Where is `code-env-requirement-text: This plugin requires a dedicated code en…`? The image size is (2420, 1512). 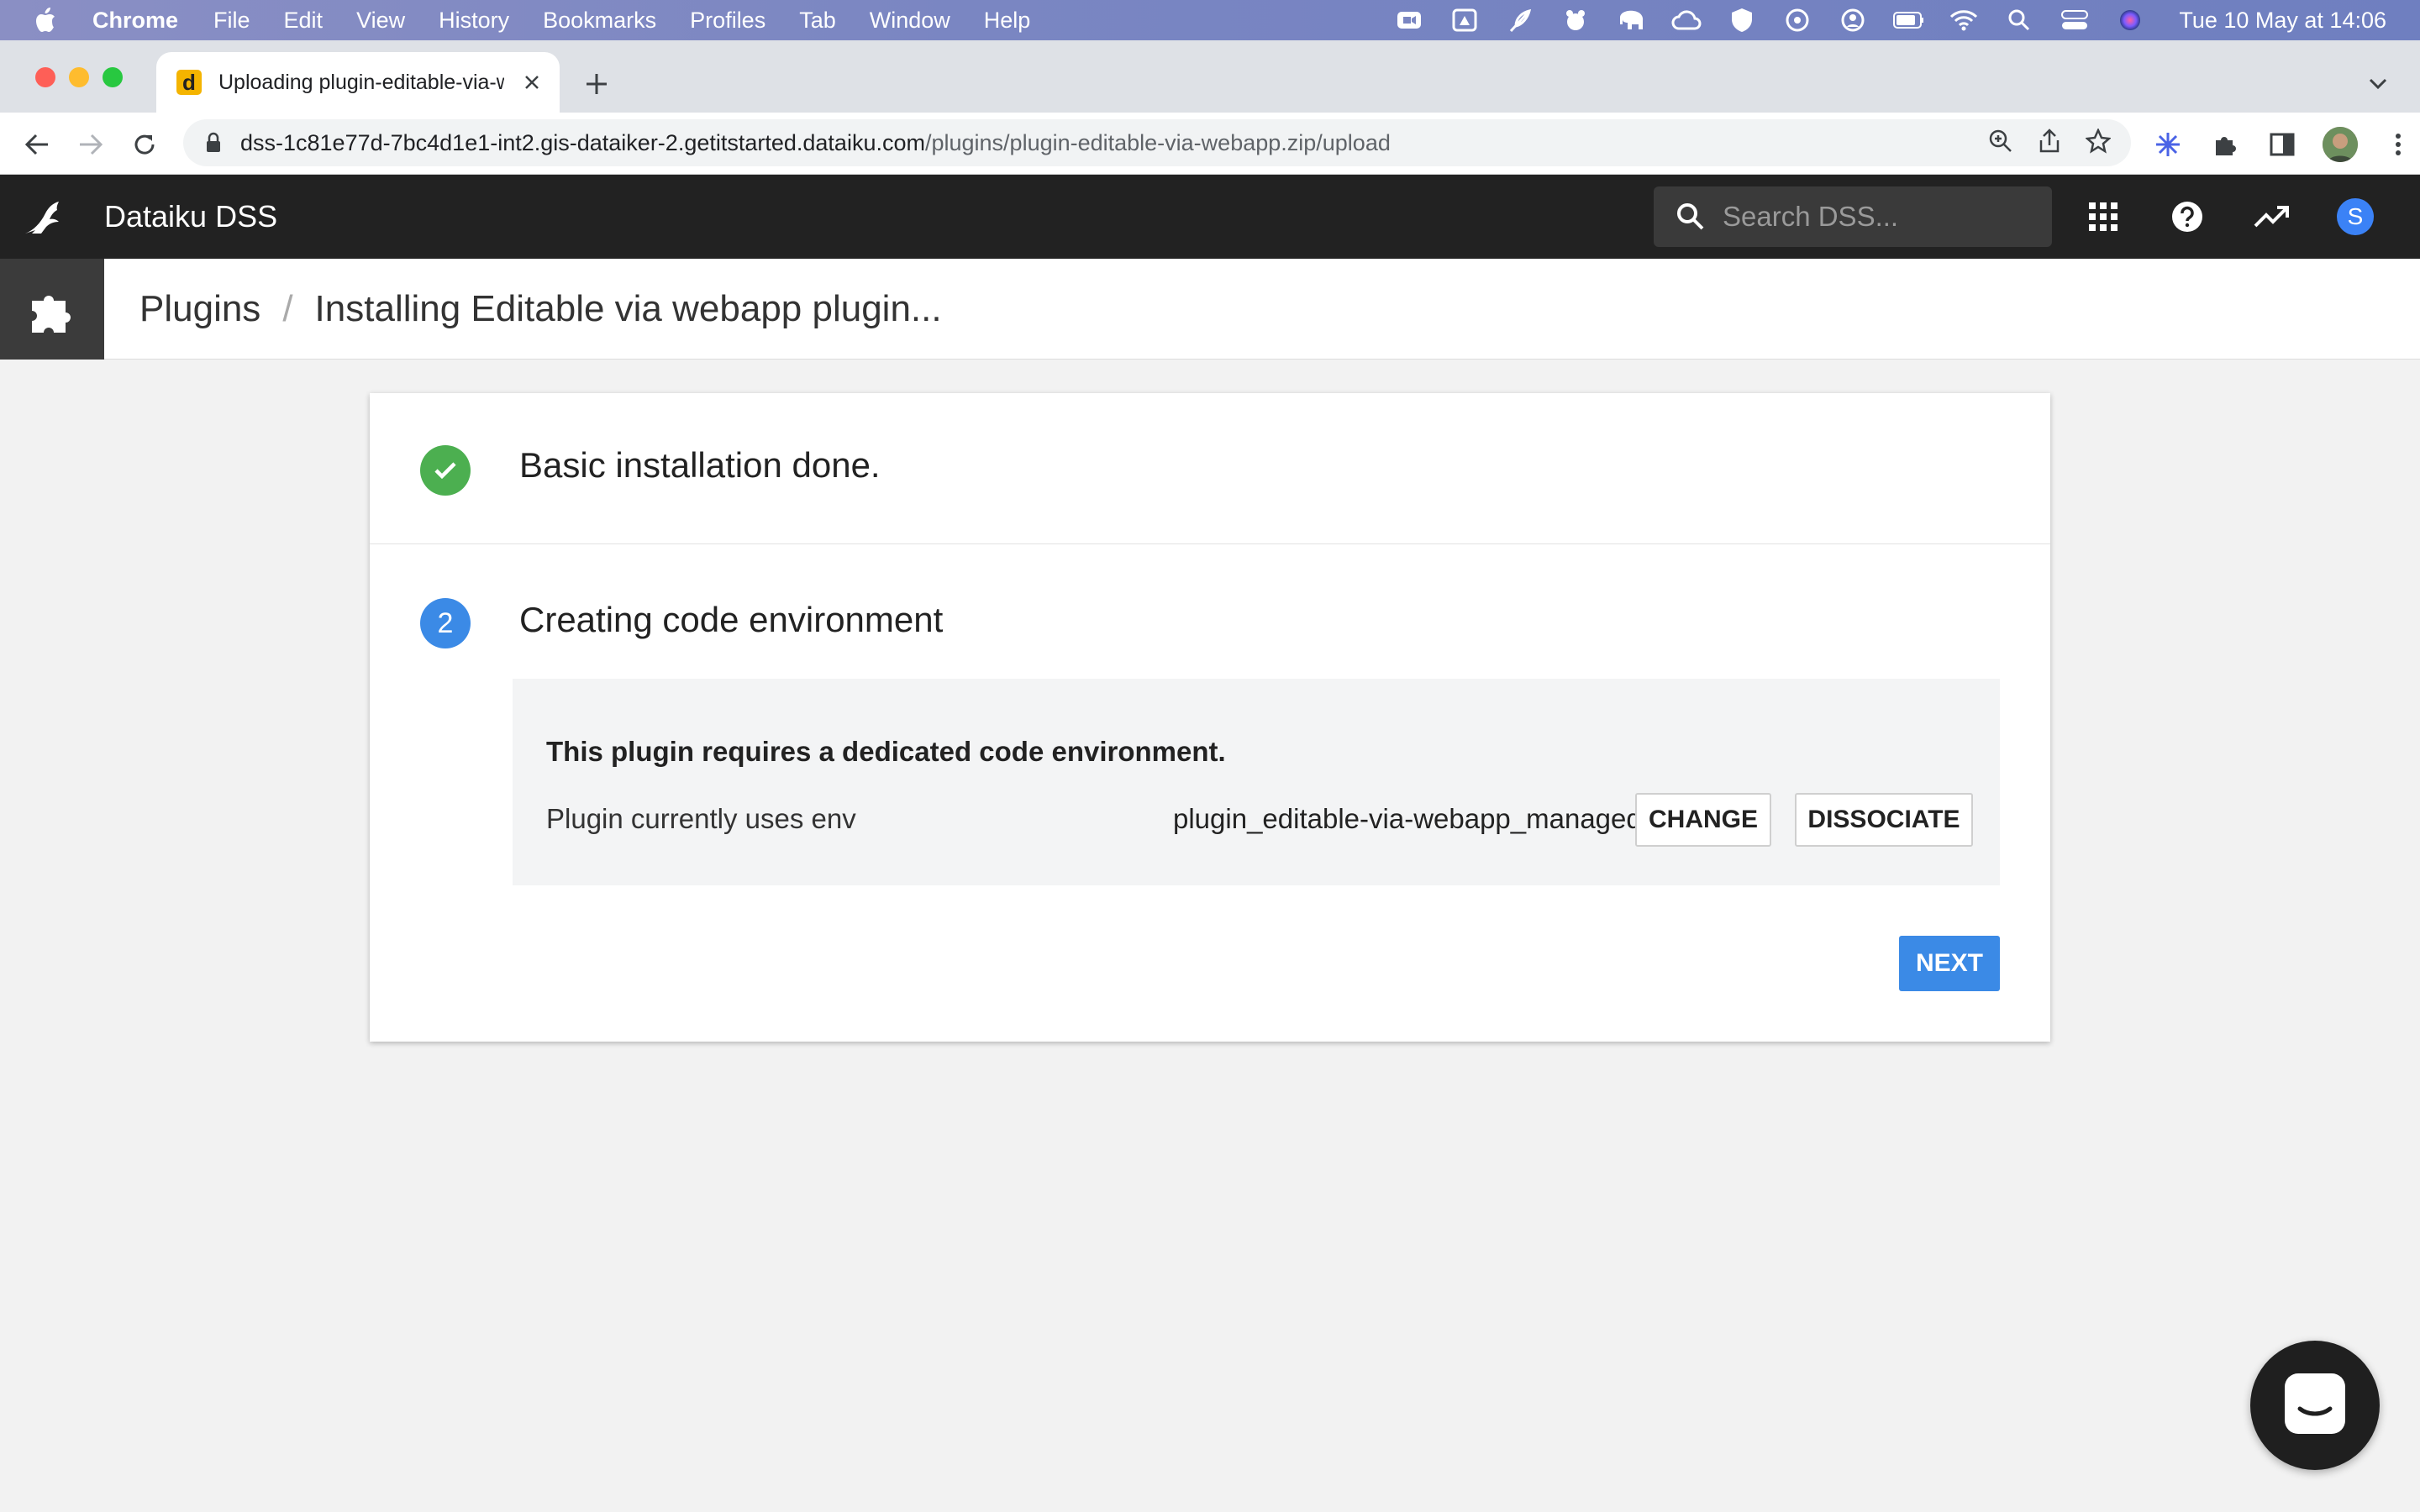 code-env-requirement-text: This plugin requires a dedicated code en… is located at coordinates (886, 751).